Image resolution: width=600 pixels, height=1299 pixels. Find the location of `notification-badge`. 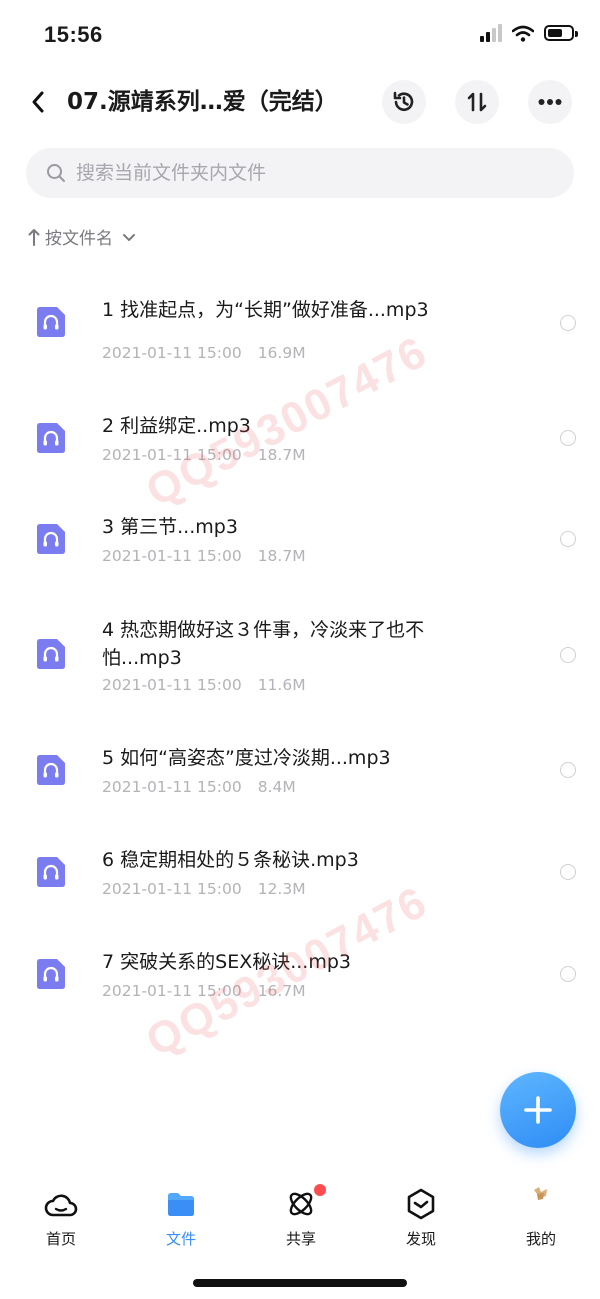

notification-badge is located at coordinates (320, 1190).